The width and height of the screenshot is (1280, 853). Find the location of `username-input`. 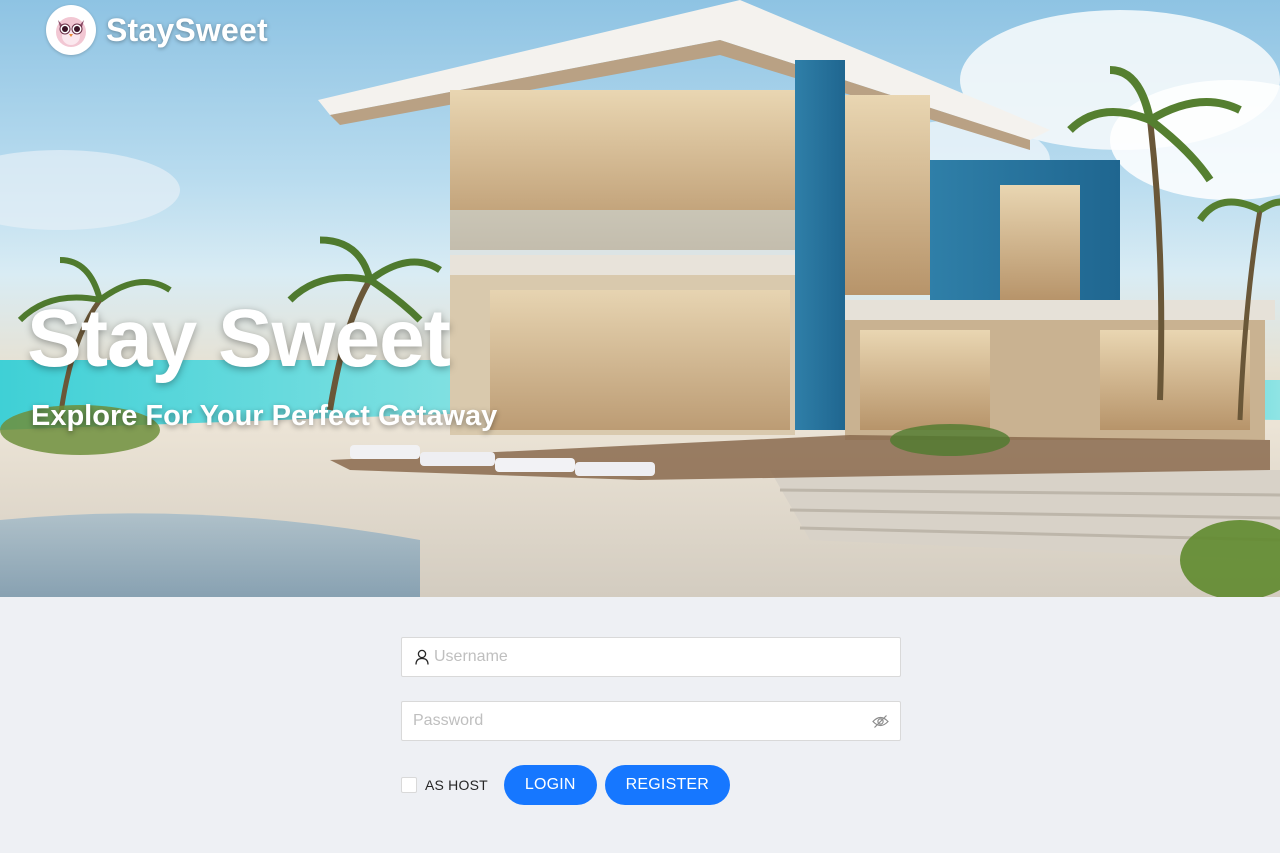

username-input is located at coordinates (667, 657).